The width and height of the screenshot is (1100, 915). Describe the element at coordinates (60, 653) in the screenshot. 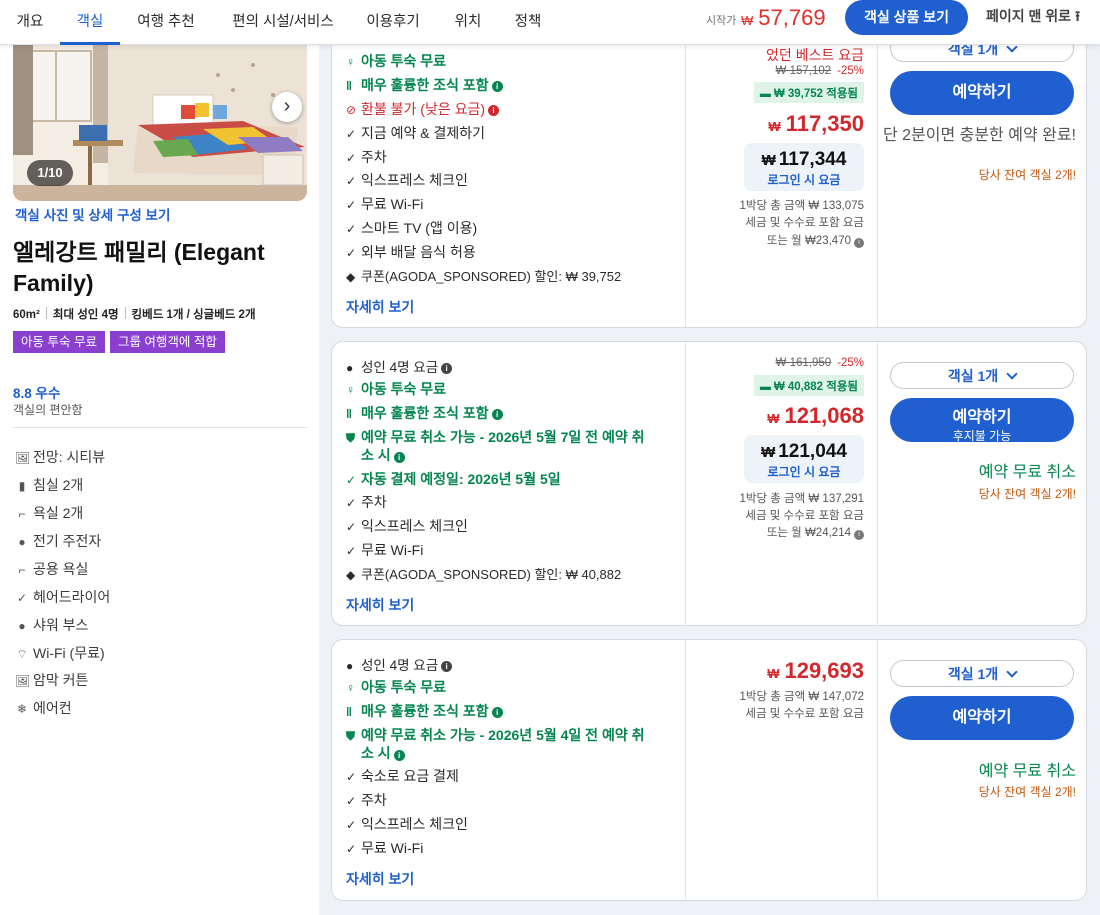

I see `amenity-item: ⌔ Wi-Fi (무료)` at that location.